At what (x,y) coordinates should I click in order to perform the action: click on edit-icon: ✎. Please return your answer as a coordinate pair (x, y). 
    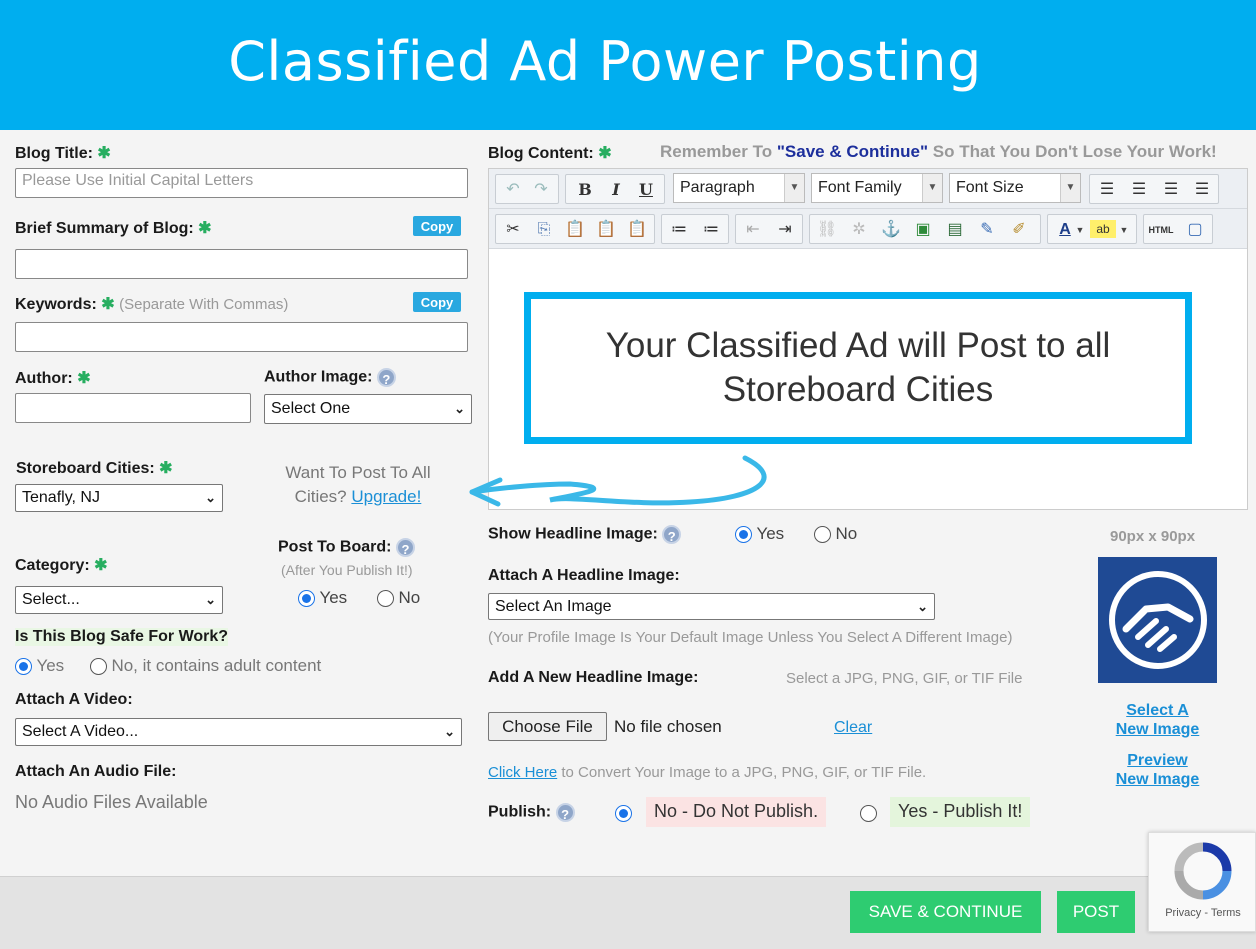
    Looking at the image, I should click on (987, 230).